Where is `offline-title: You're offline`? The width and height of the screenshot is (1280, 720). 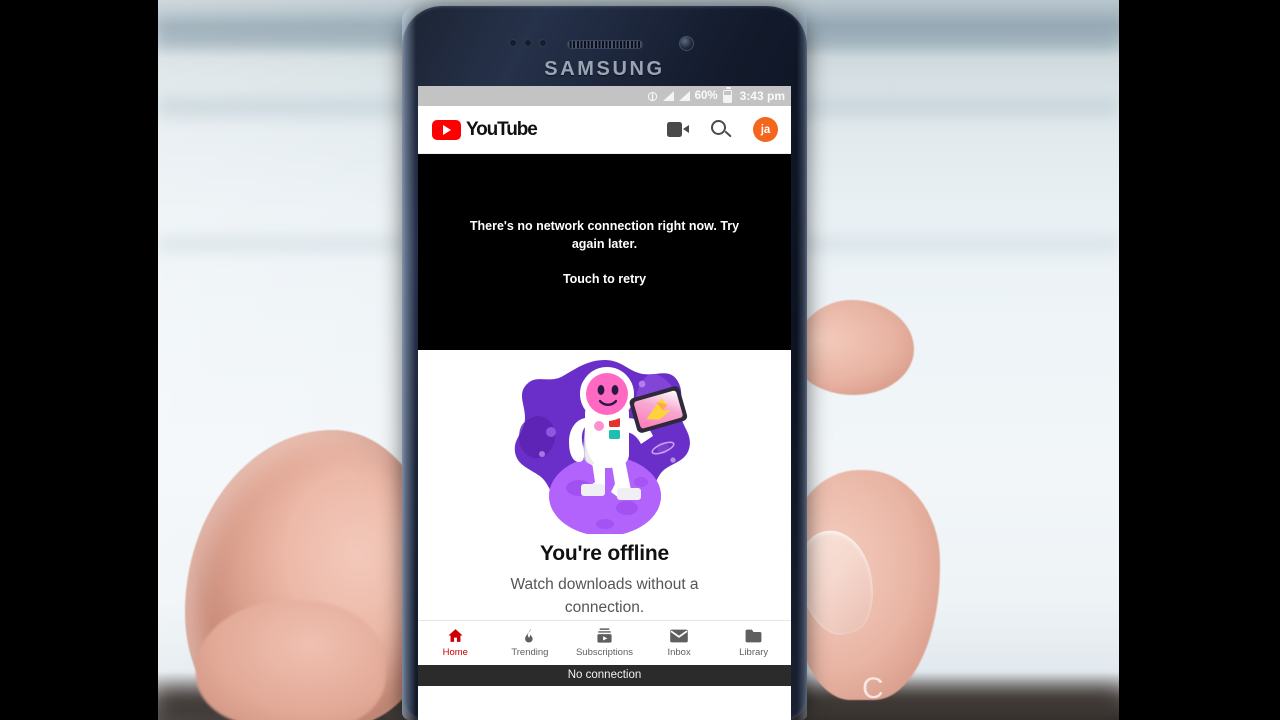
offline-title: You're offline is located at coordinates (604, 553).